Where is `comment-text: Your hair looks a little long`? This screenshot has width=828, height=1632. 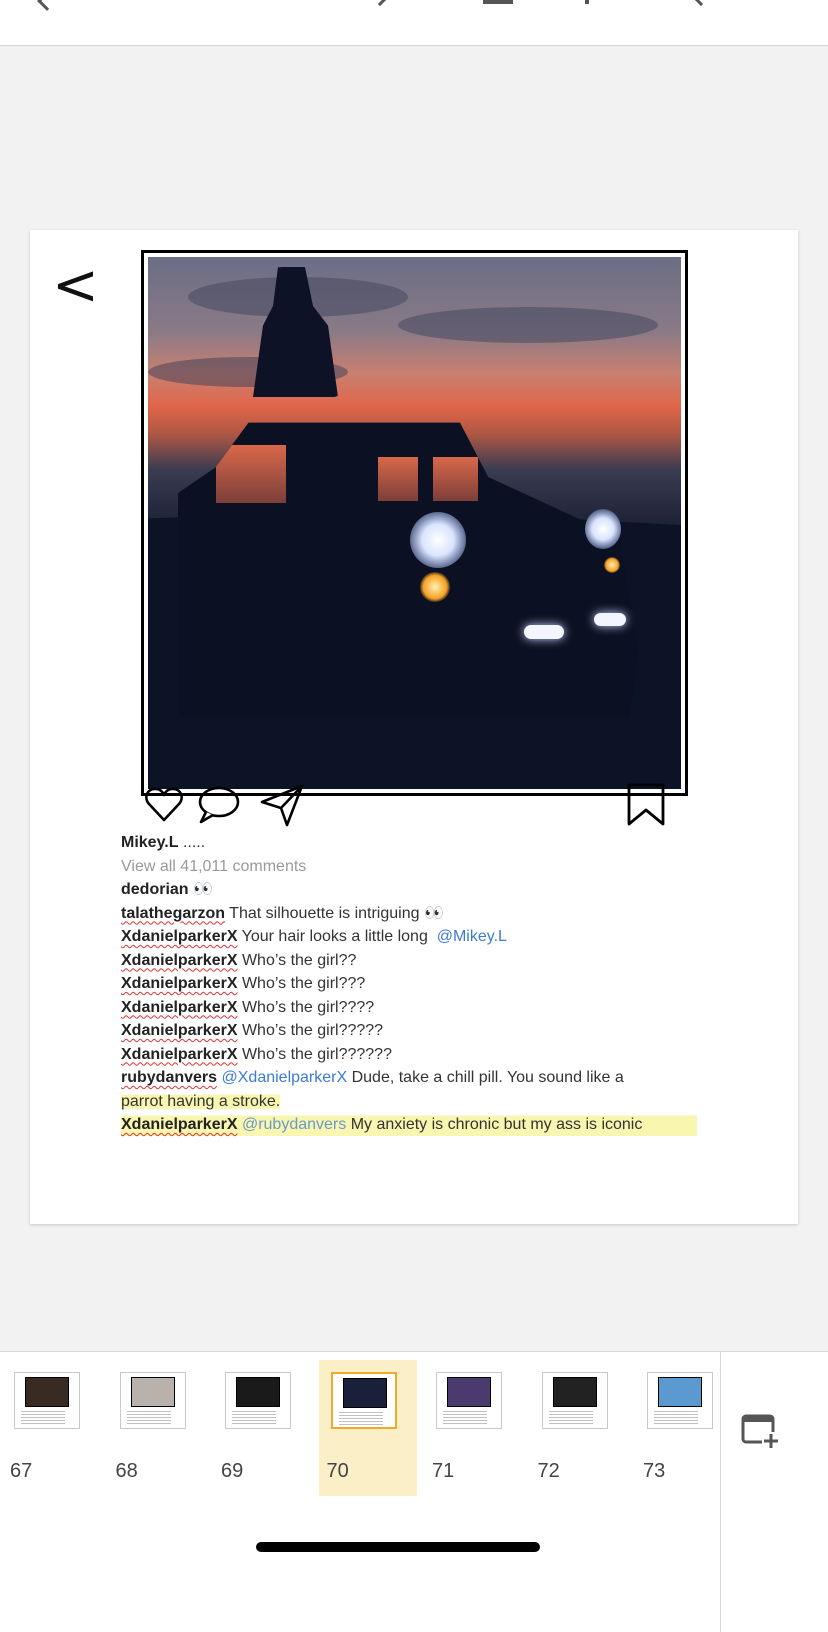
comment-text: Your hair looks a little long is located at coordinates (334, 936).